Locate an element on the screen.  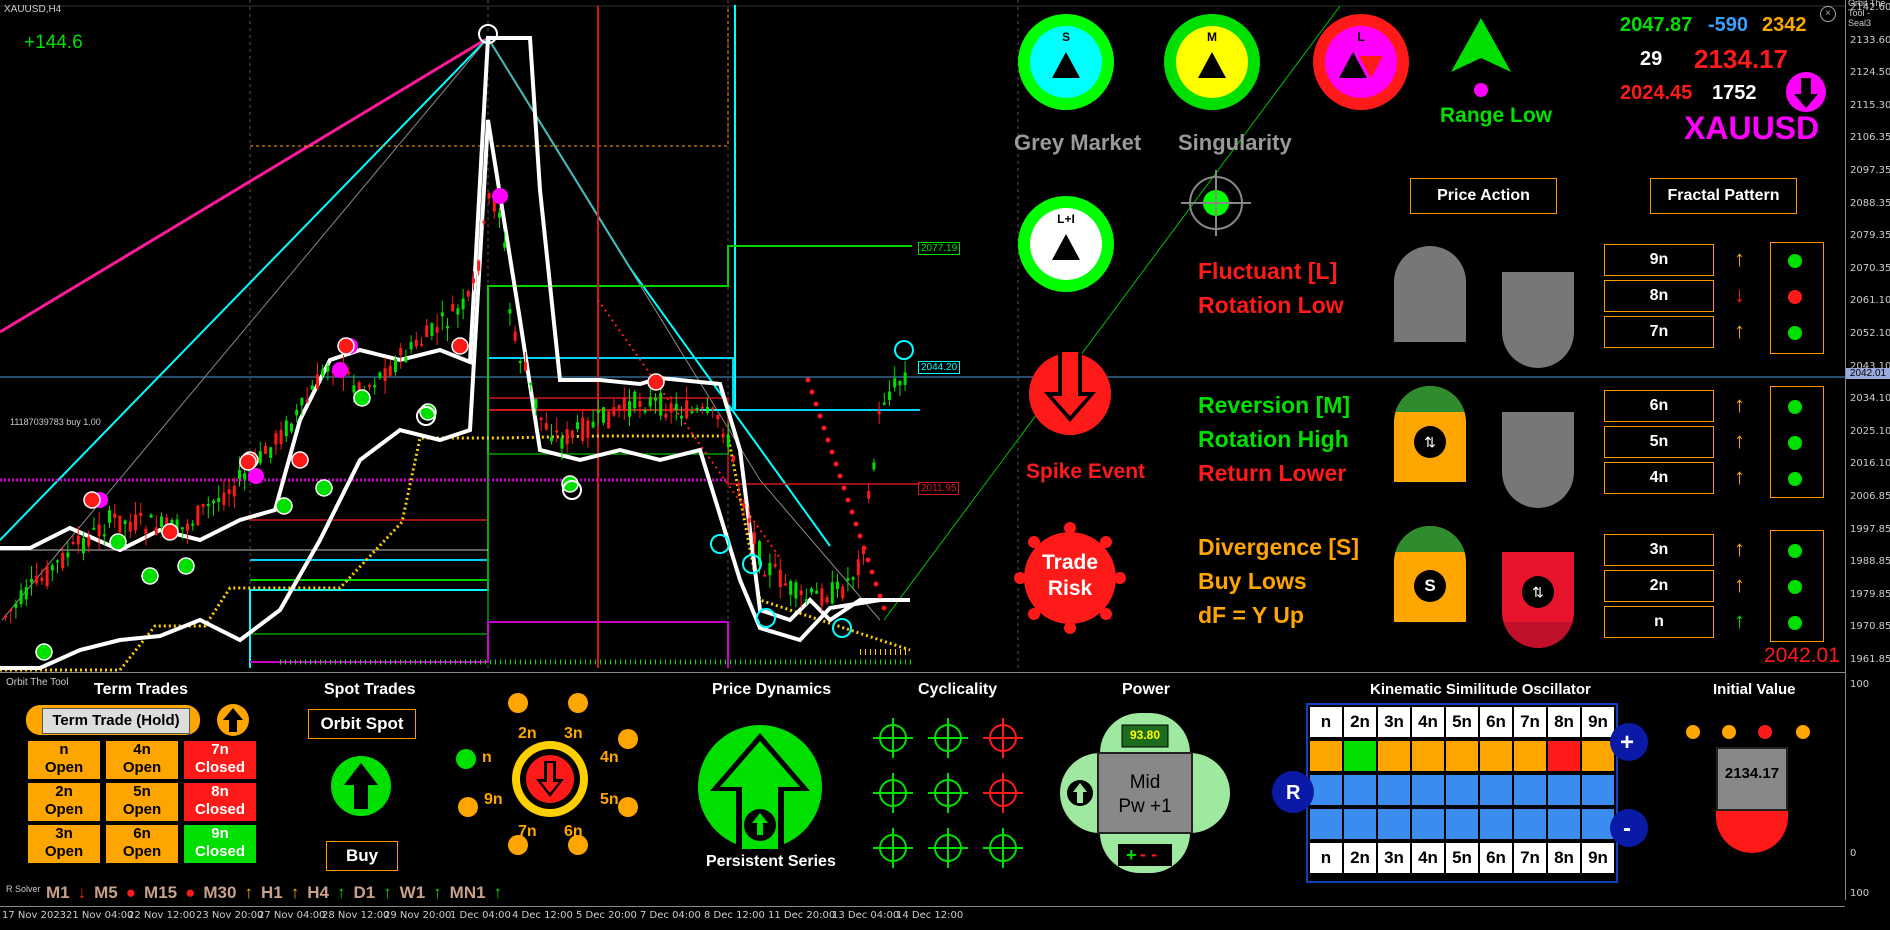
date-tick: 13 Dec 04:00 is located at coordinates (866, 915).